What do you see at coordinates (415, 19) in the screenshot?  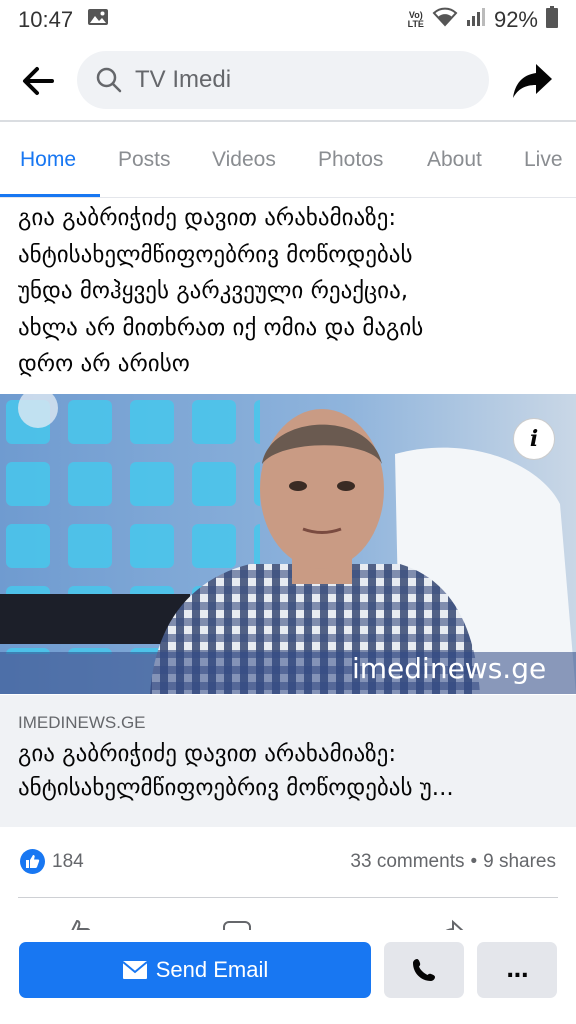 I see `volte-indicator: Vo) LTE` at bounding box center [415, 19].